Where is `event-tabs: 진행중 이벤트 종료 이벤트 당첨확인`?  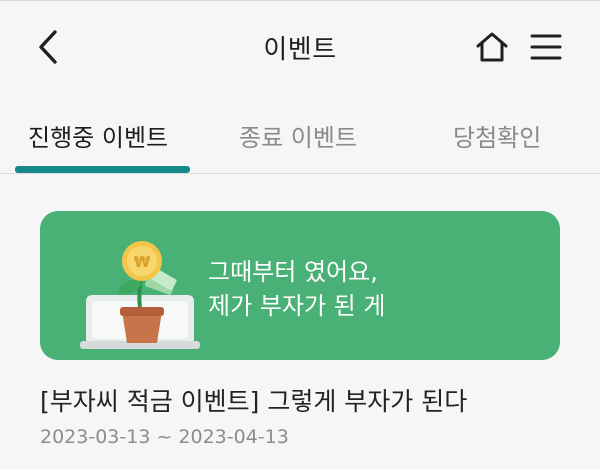
event-tabs: 진행중 이벤트 종료 이벤트 당첨확인 is located at coordinates (300, 139).